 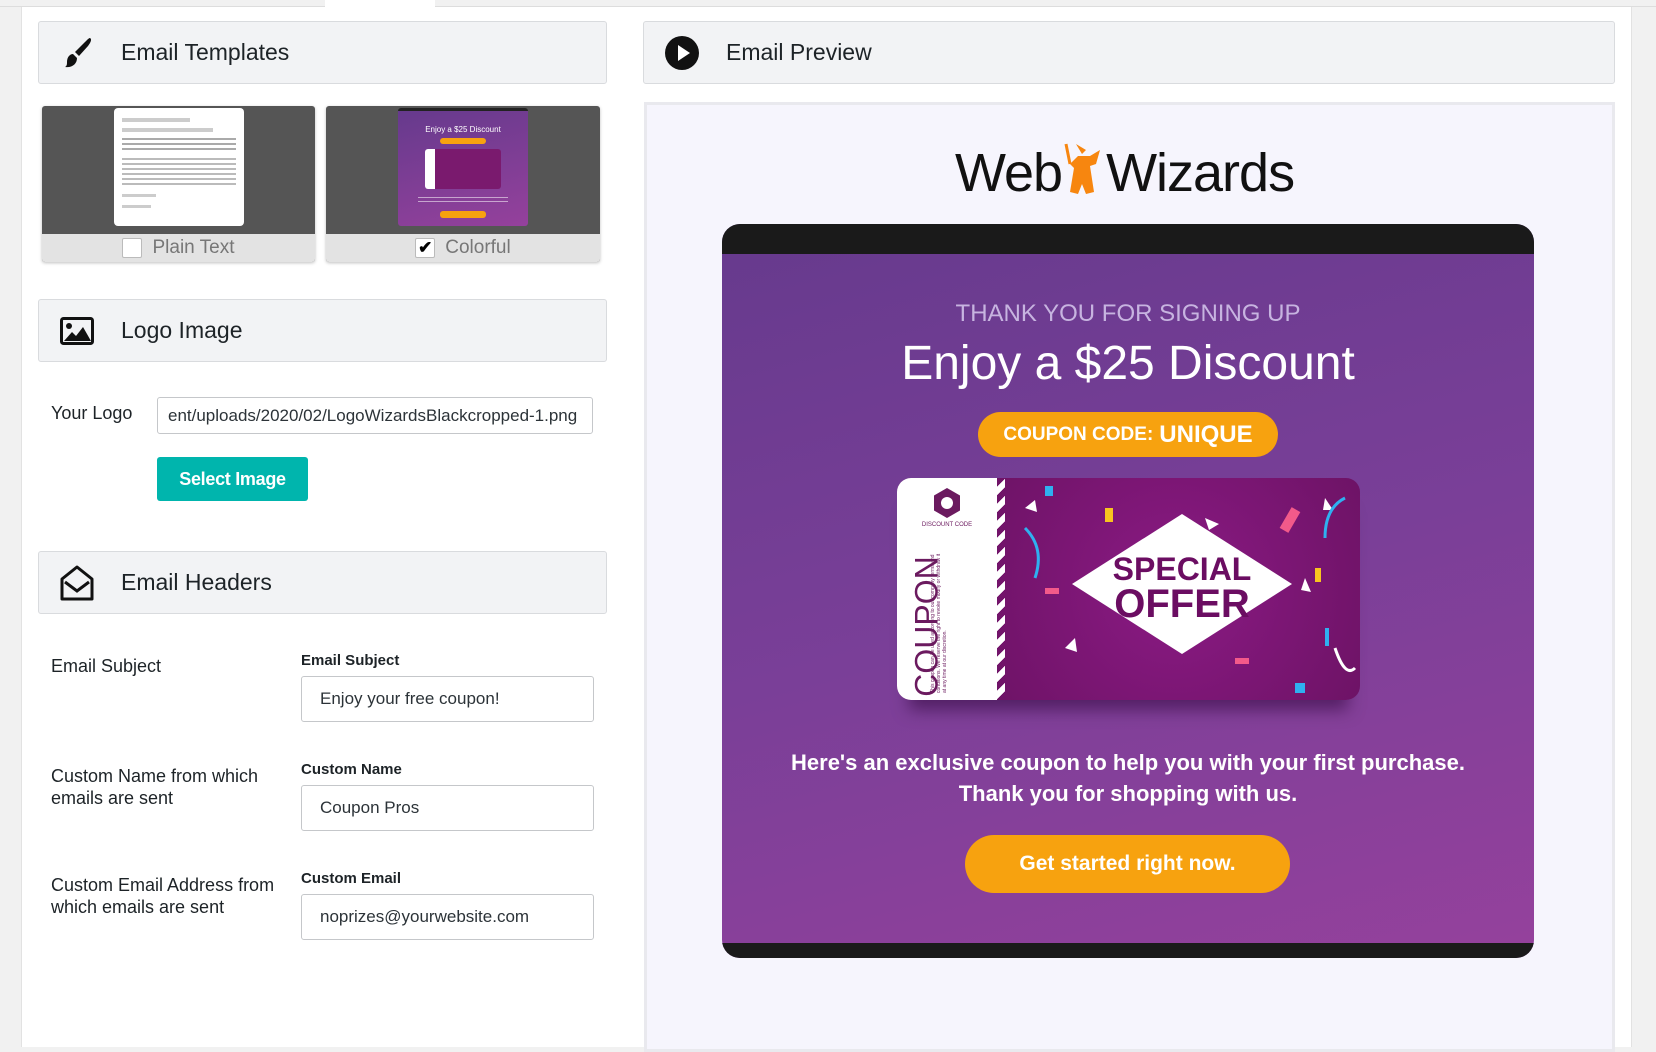 I want to click on envelope-open-icon, so click(x=77, y=583).